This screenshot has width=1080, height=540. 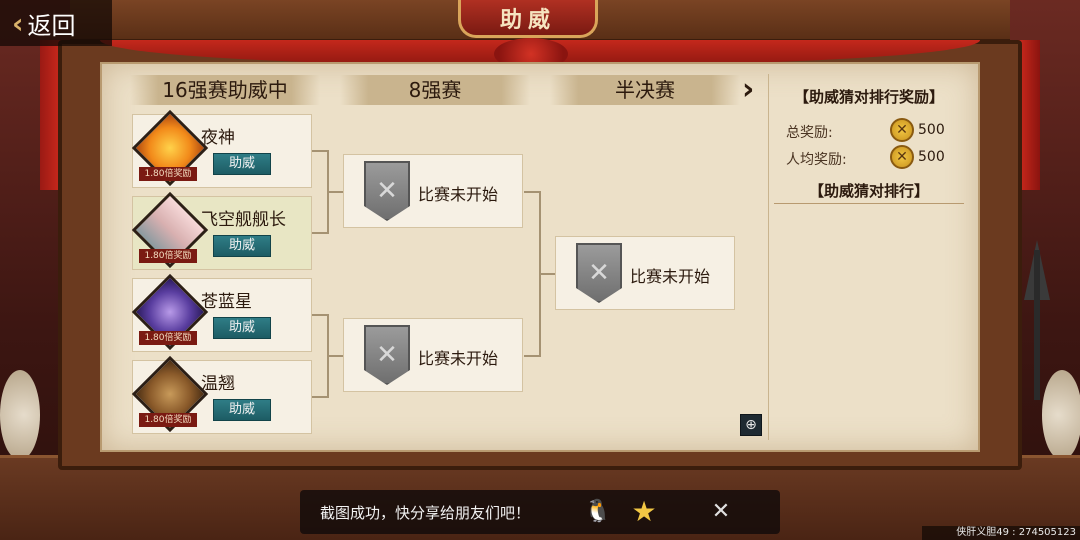 I want to click on share-bar: 截图成功，快分享给朋友们吧！ 🐧 ★ ✕, so click(x=540, y=512).